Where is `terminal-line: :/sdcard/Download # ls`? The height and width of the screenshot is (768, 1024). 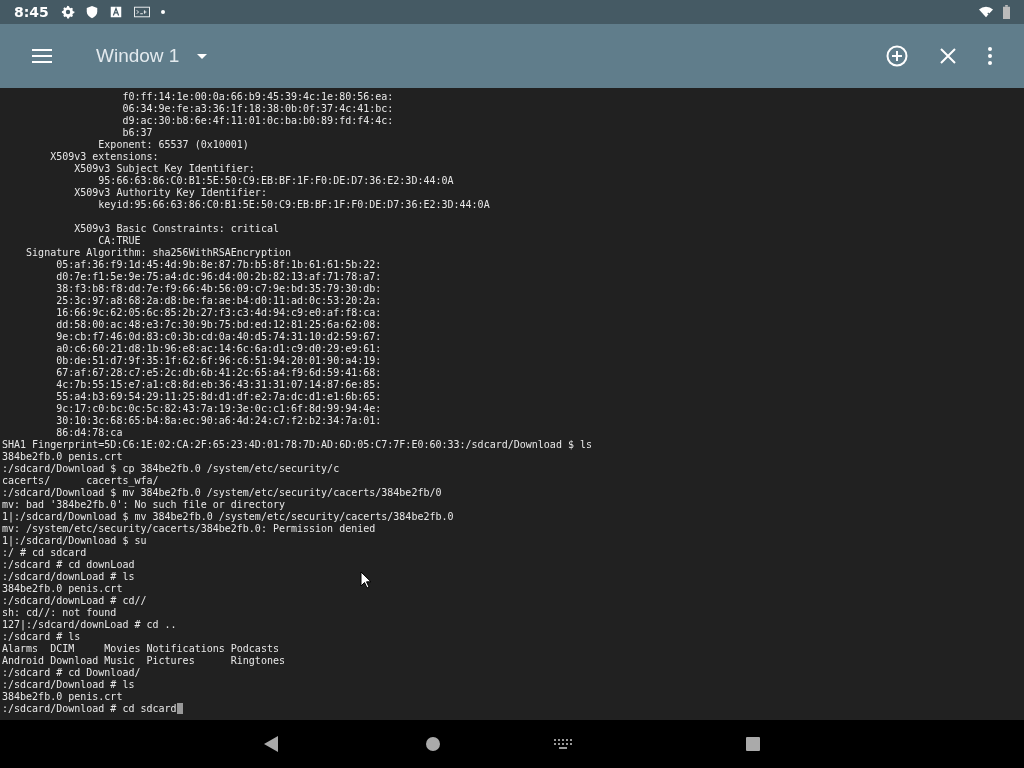 terminal-line: :/sdcard/Download # ls is located at coordinates (68, 685).